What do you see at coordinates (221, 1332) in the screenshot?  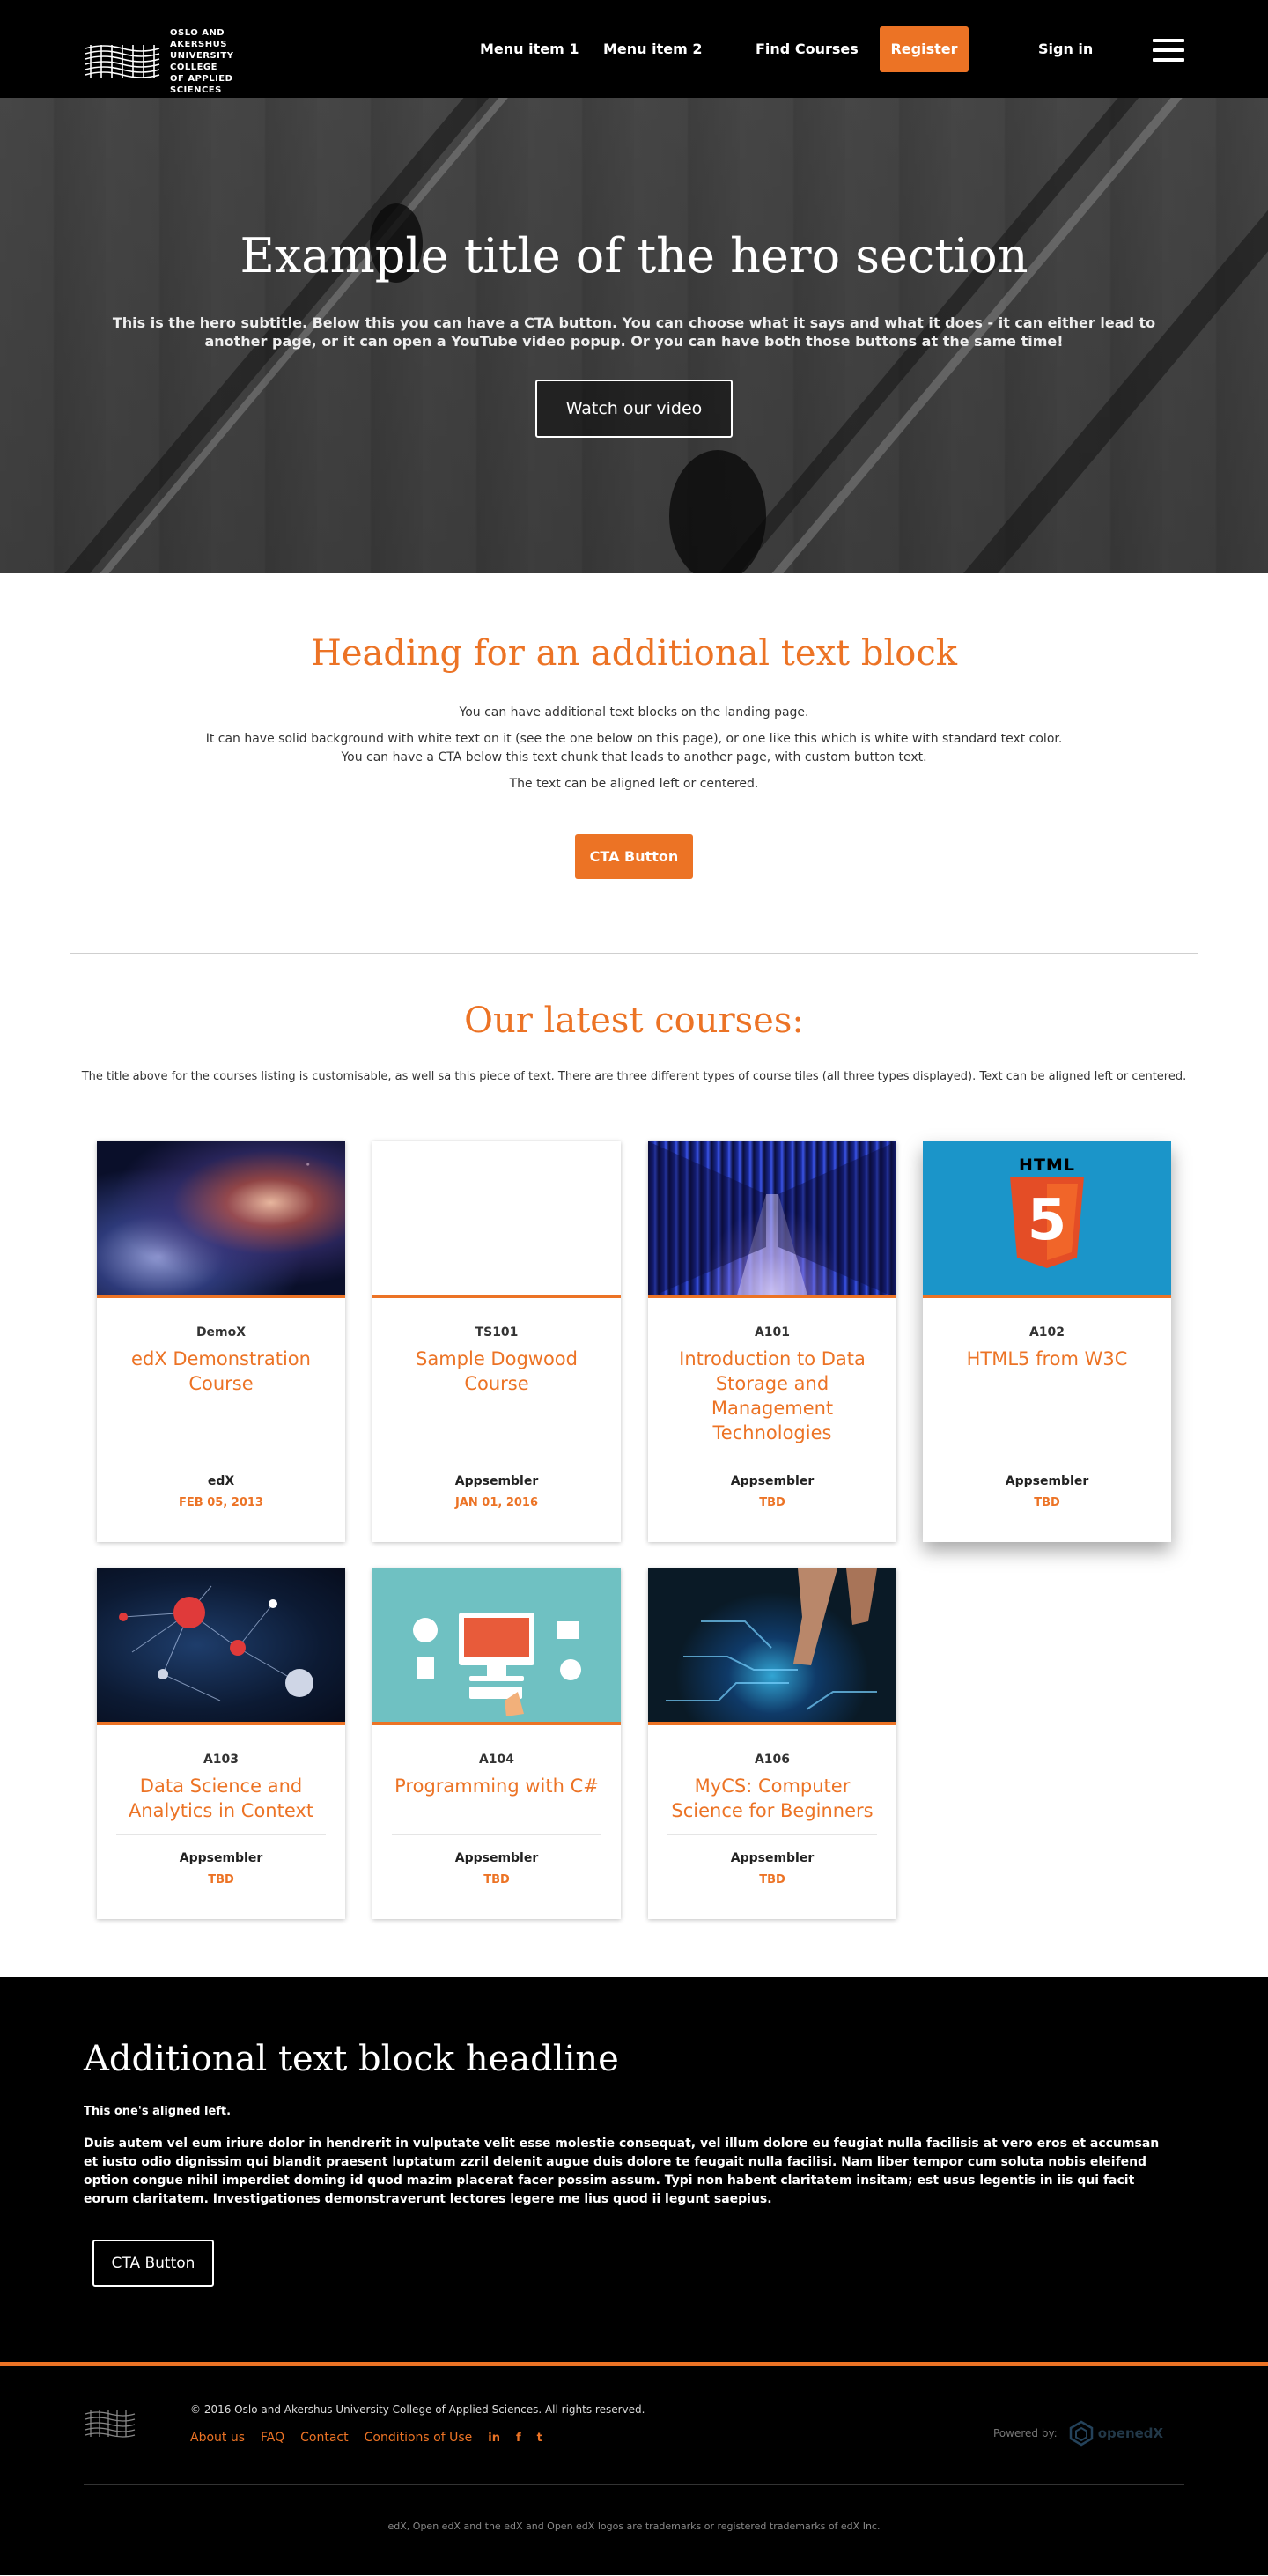 I see `course-code: DemoX` at bounding box center [221, 1332].